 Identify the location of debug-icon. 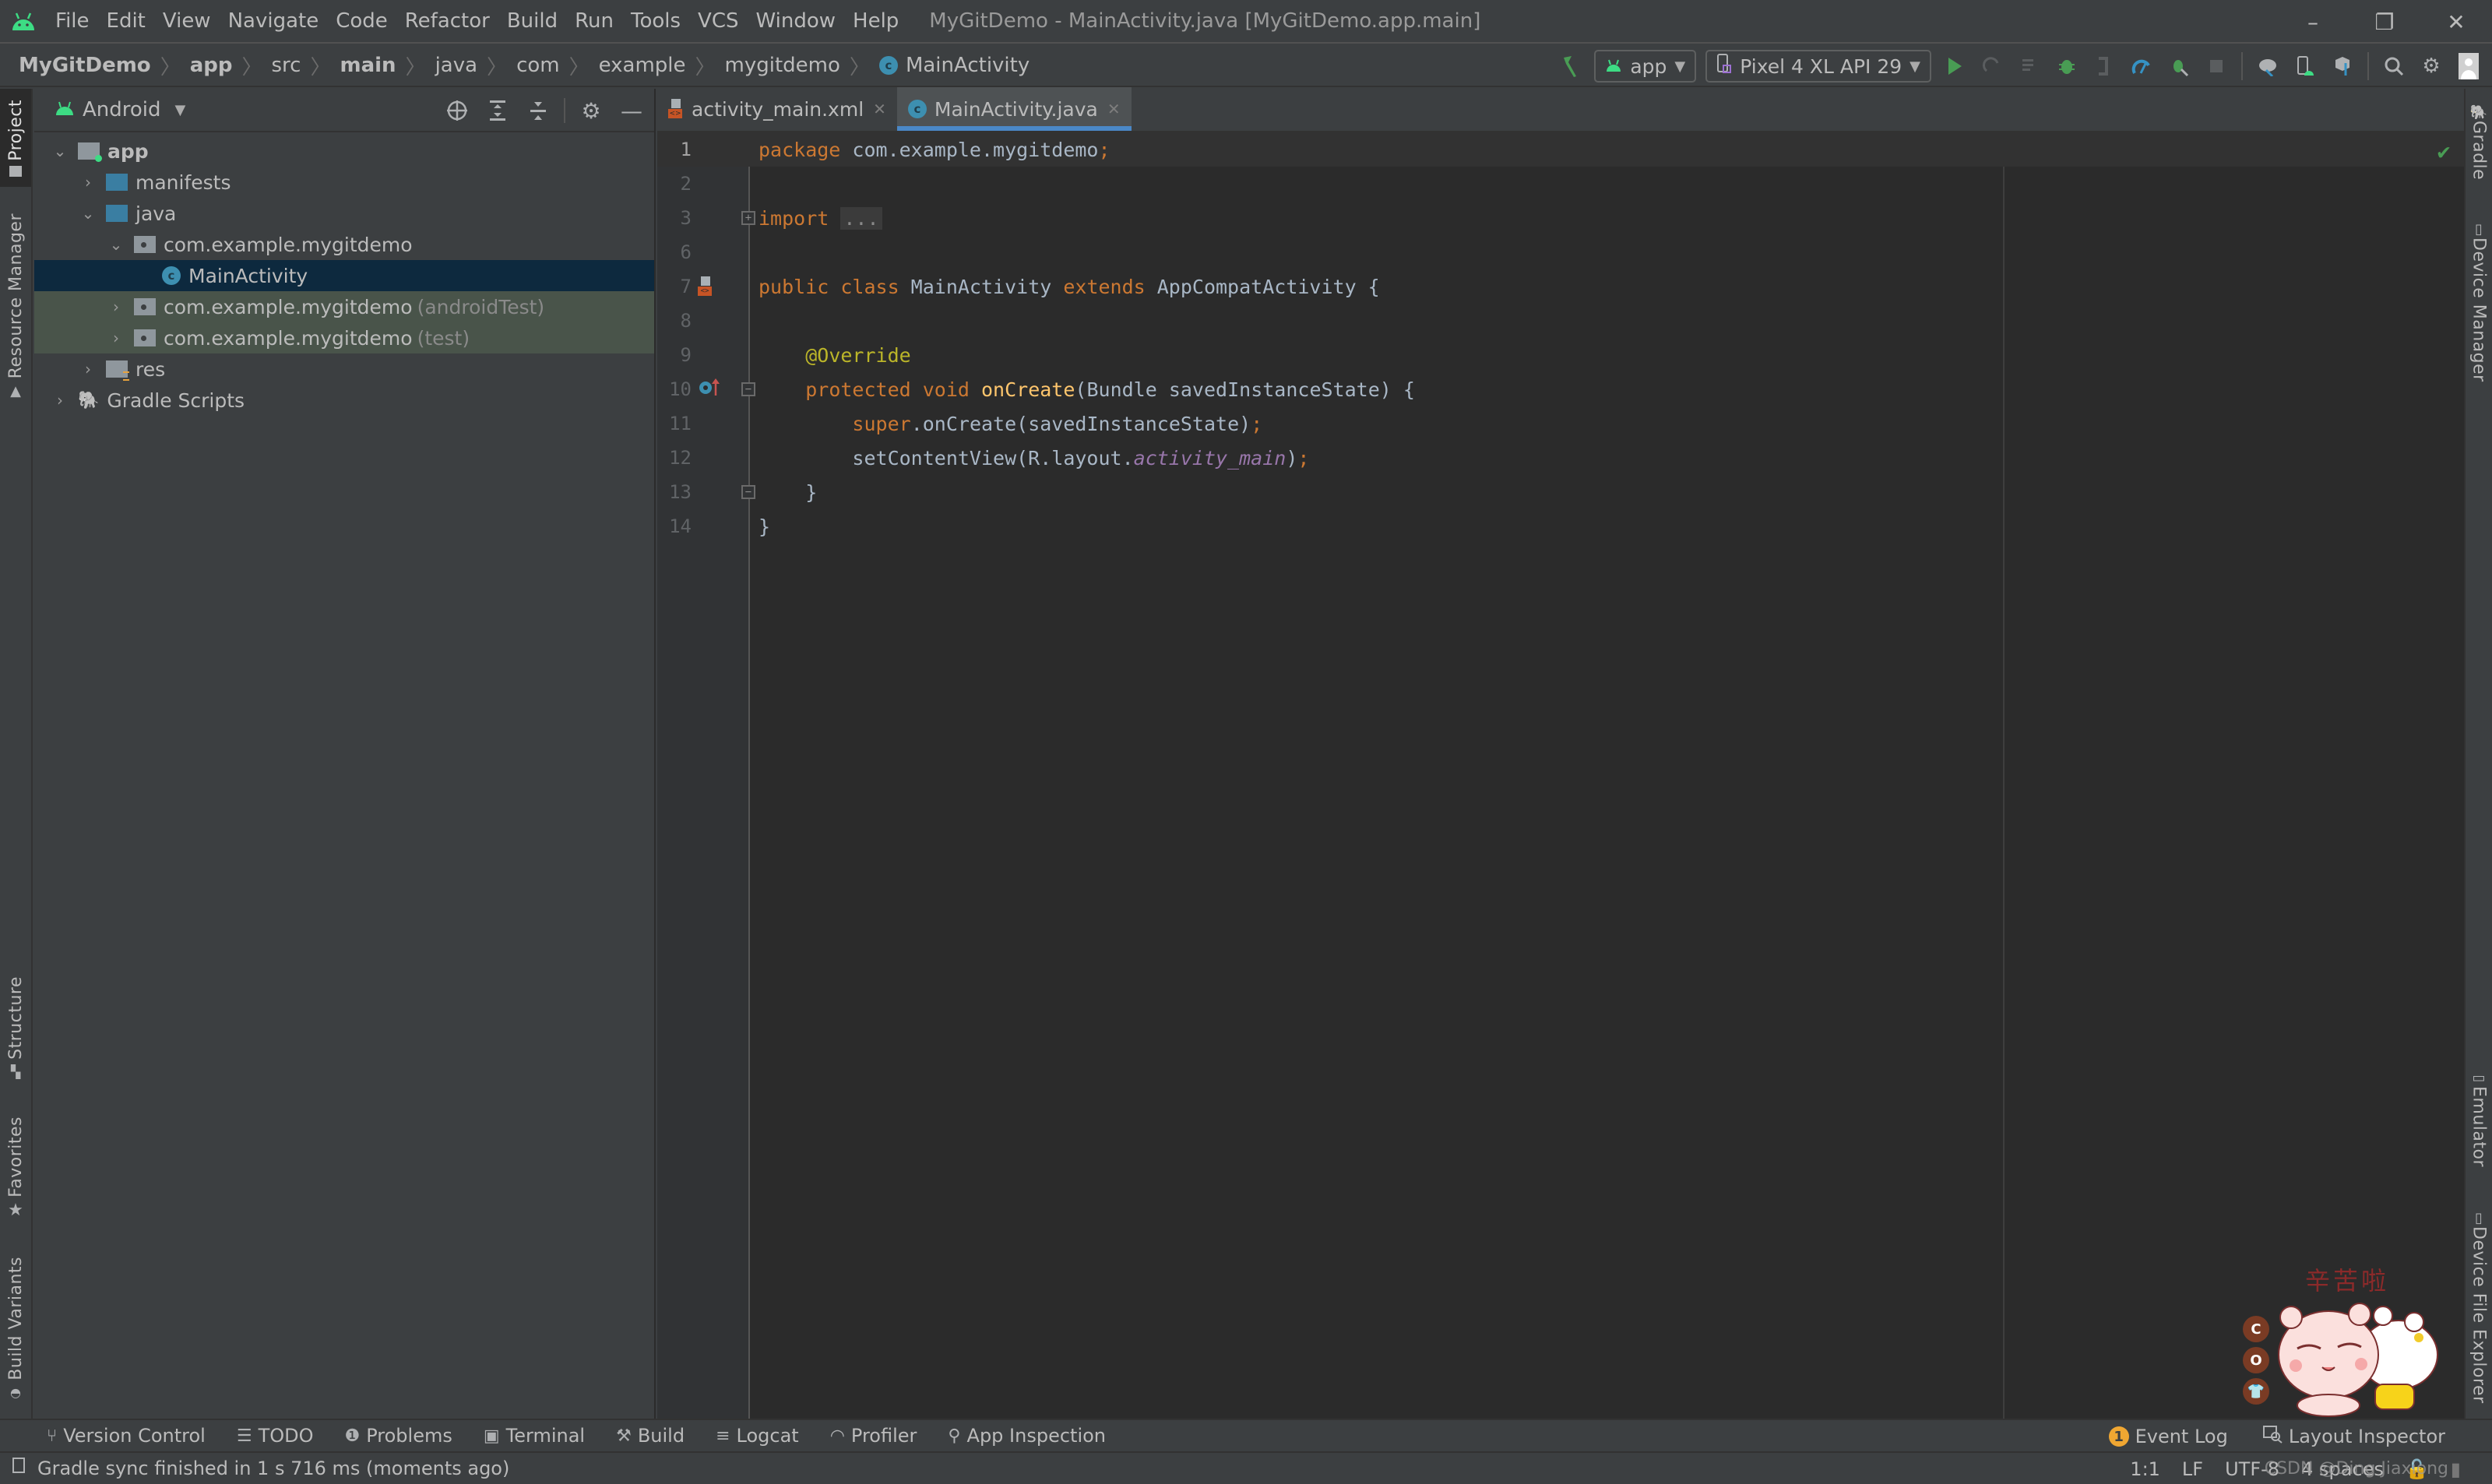
(2067, 66).